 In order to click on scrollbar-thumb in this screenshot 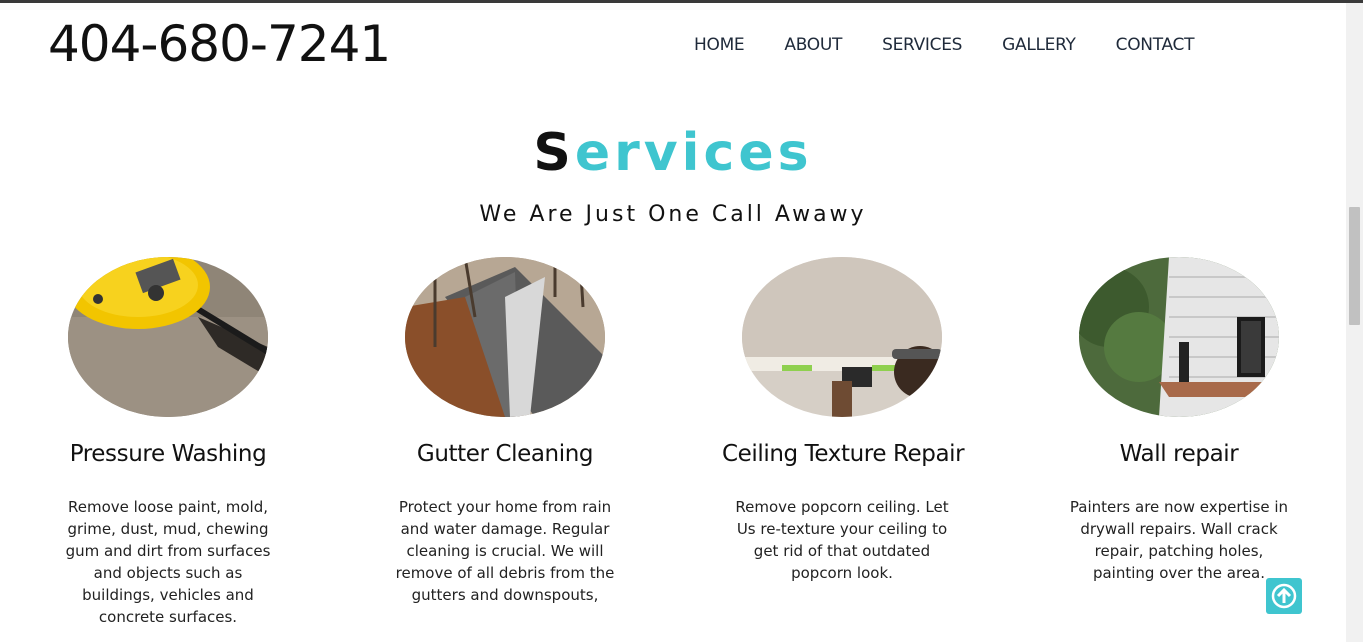, I will do `click(1354, 266)`.